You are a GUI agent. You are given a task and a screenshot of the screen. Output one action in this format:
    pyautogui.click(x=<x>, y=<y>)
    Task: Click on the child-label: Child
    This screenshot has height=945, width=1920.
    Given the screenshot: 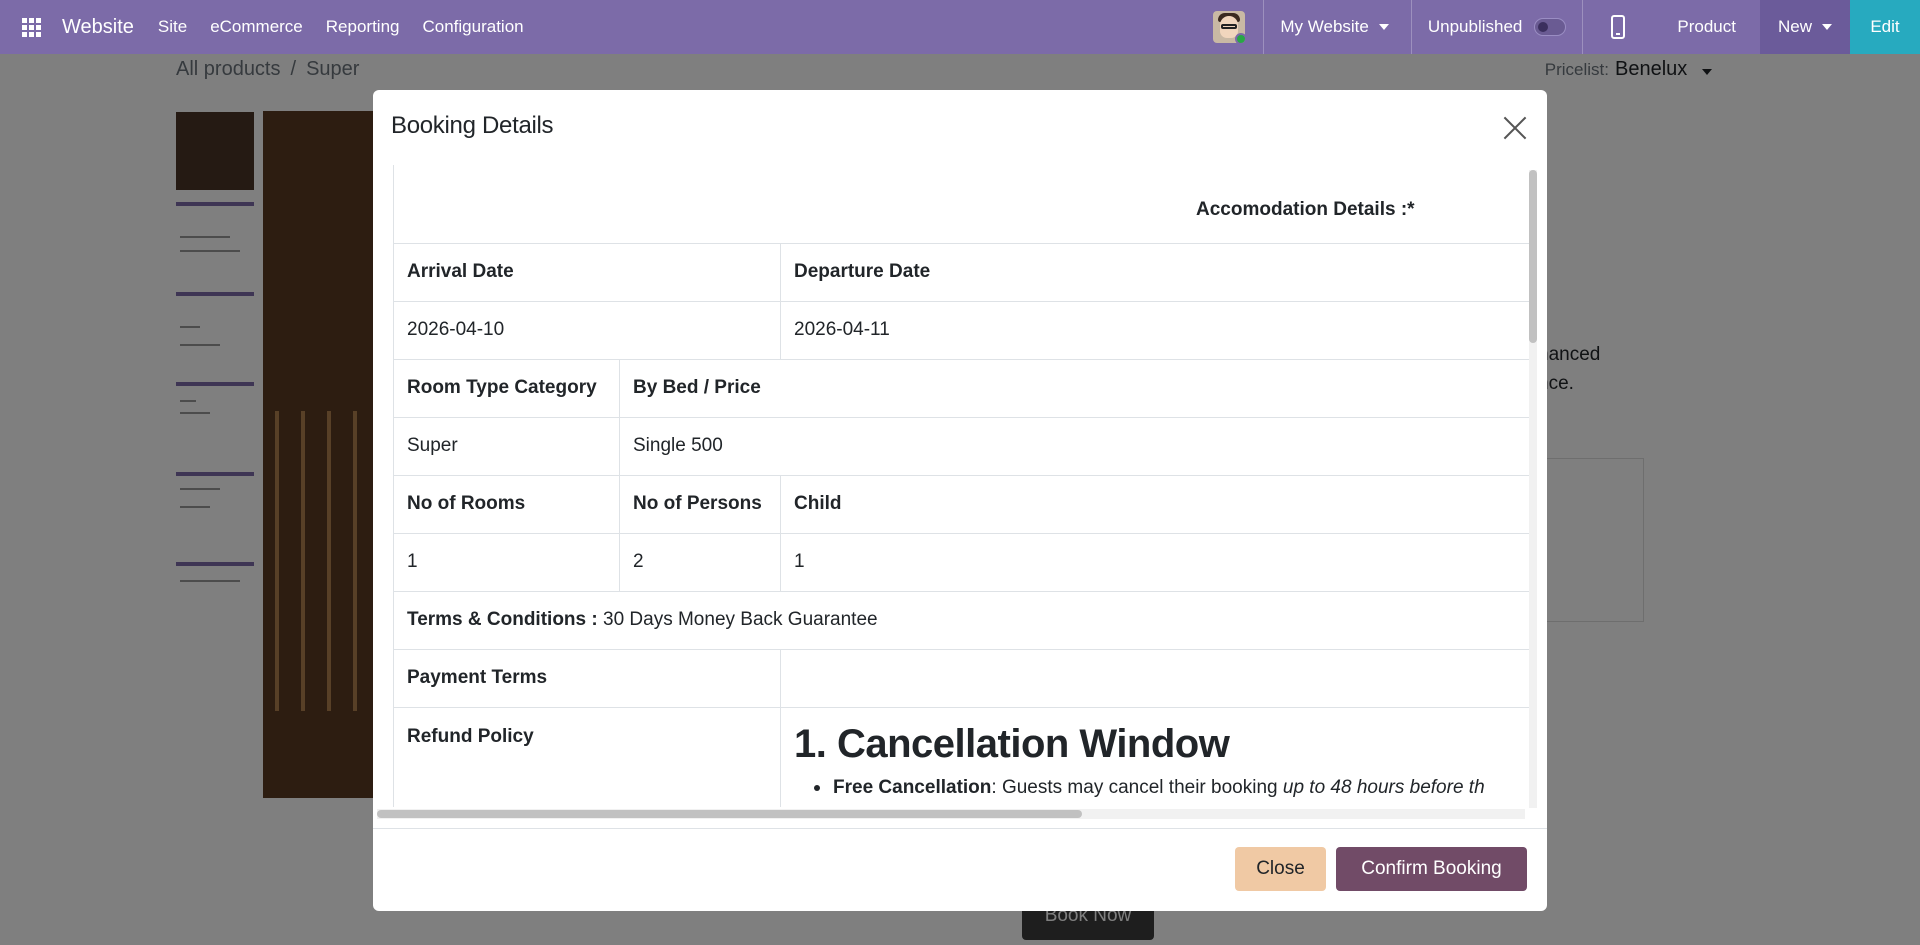 What is the action you would take?
    pyautogui.click(x=1154, y=504)
    